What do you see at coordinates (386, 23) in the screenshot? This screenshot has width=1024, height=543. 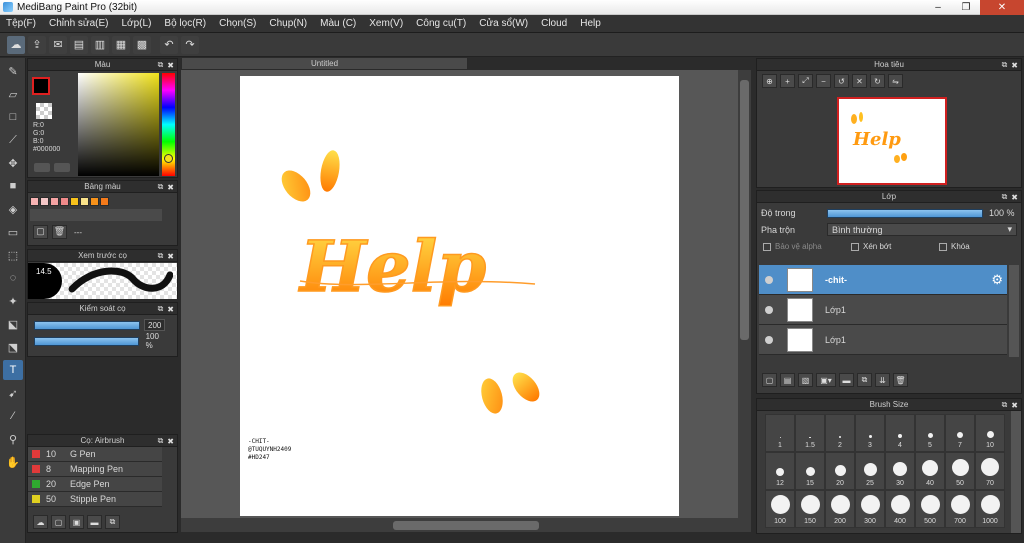 I see `menu-view: Xem(V)` at bounding box center [386, 23].